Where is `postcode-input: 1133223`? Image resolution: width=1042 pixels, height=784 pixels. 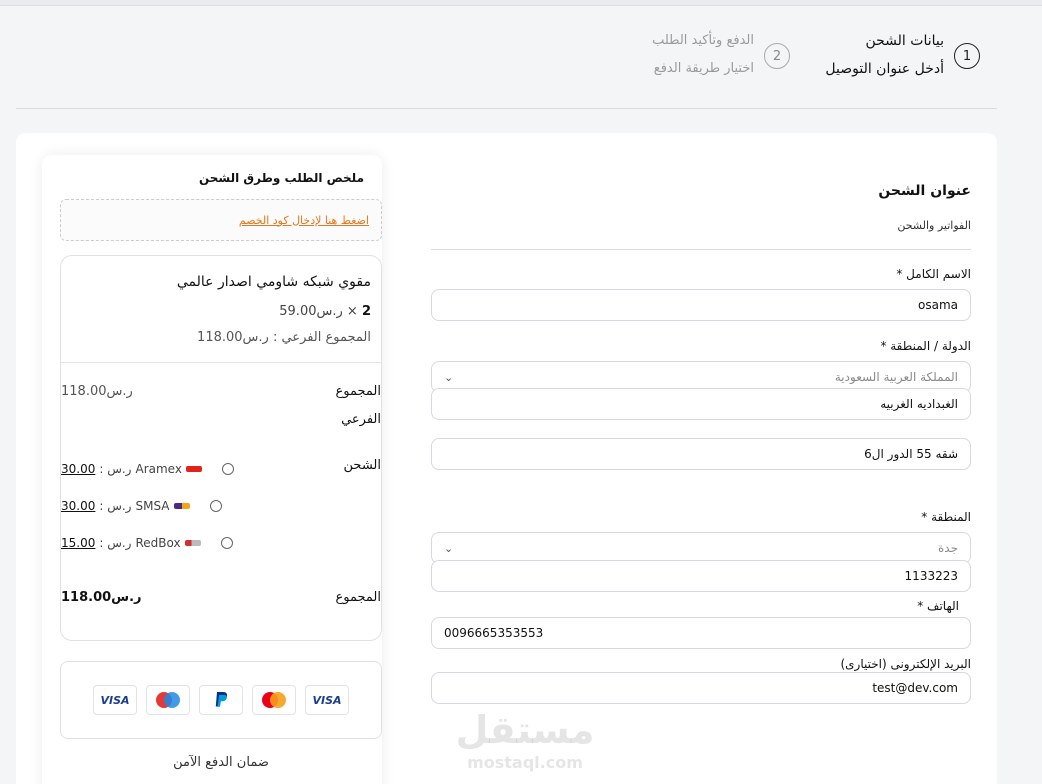
postcode-input: 1133223 is located at coordinates (701, 576).